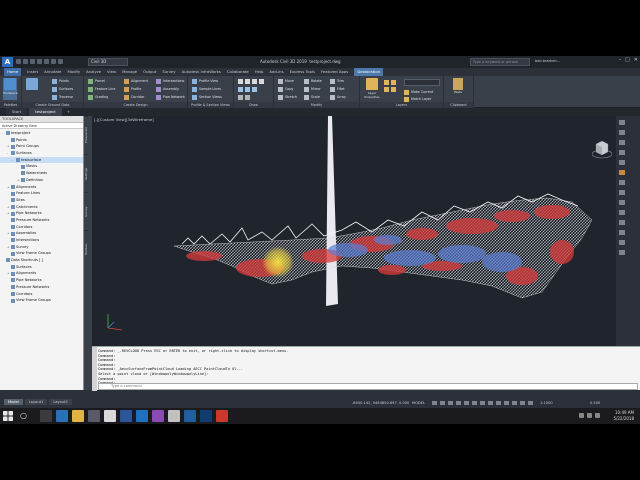 The image size is (640, 480). Describe the element at coordinates (41, 267) in the screenshot. I see `tree-node: Surfaces` at that location.